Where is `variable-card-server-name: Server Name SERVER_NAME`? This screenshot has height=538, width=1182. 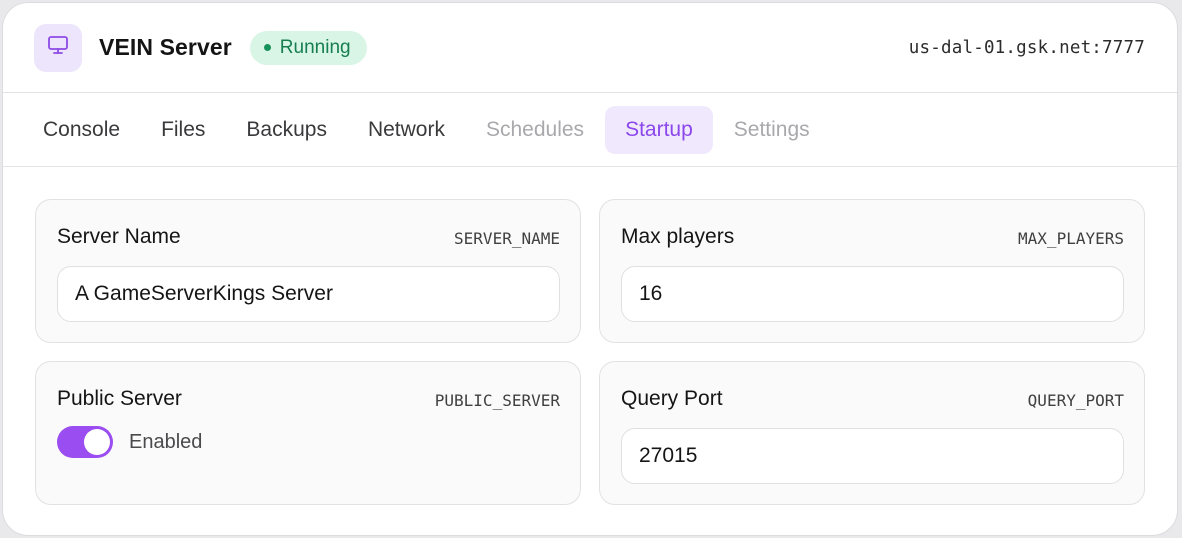 variable-card-server-name: Server Name SERVER_NAME is located at coordinates (308, 271).